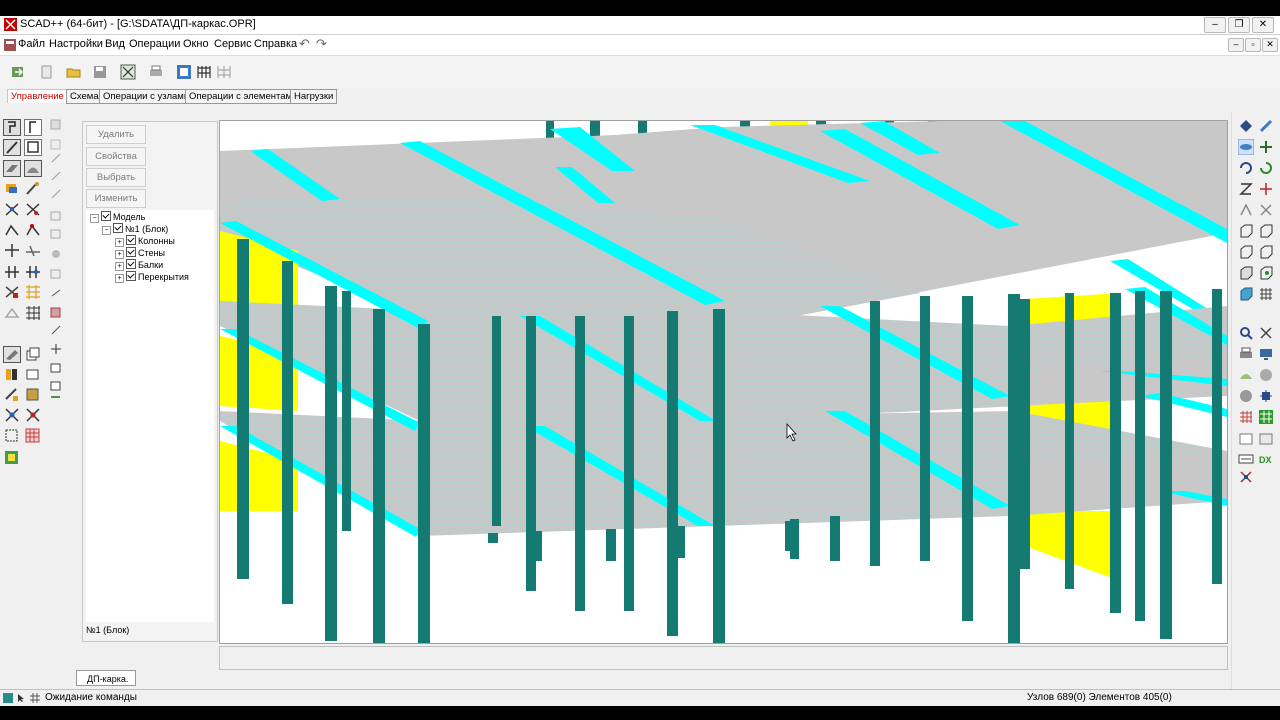 The width and height of the screenshot is (1280, 720). I want to click on view-yz-icon, so click(1266, 210).